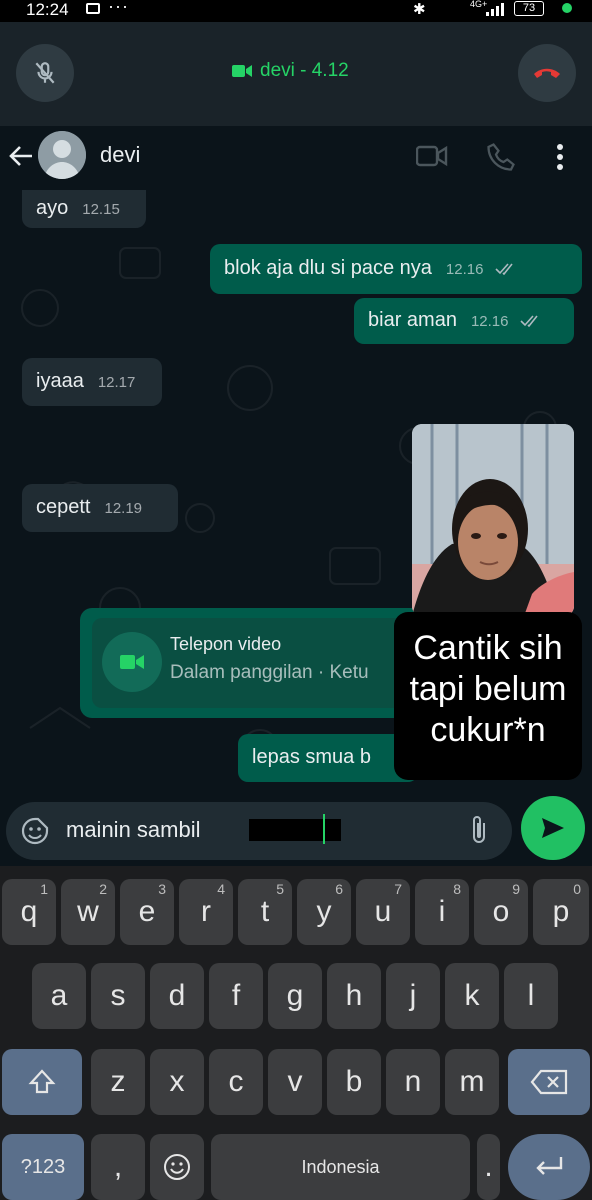  I want to click on key-k: k, so click(472, 996).